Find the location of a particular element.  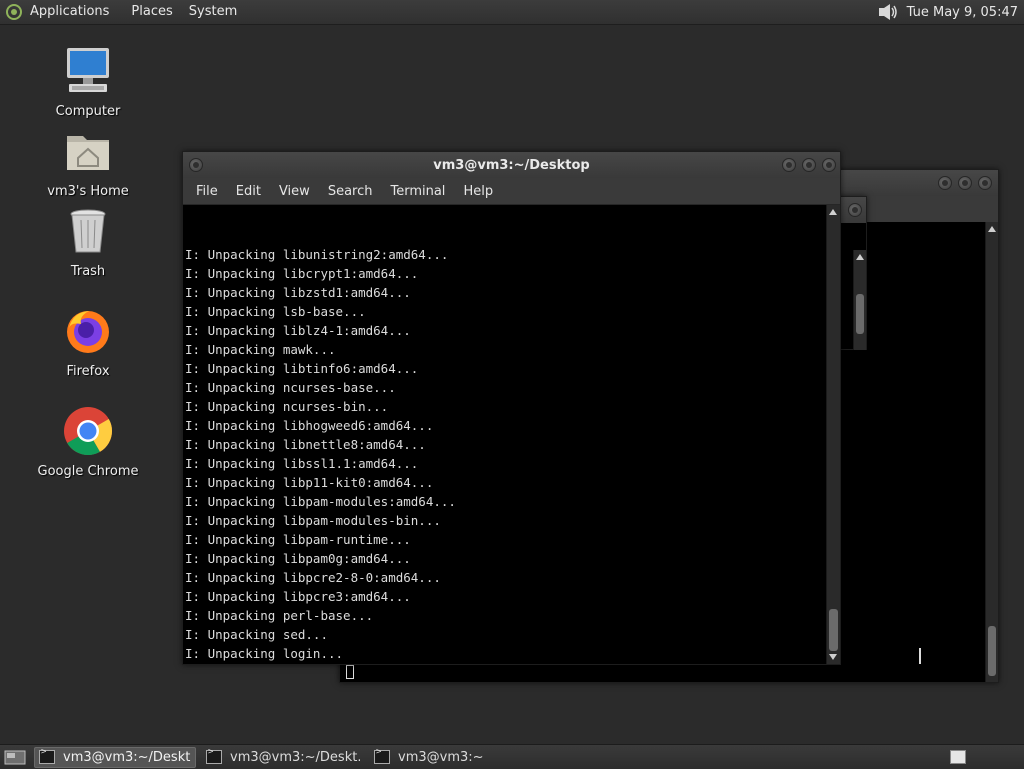

chrome-icon is located at coordinates (88, 431).